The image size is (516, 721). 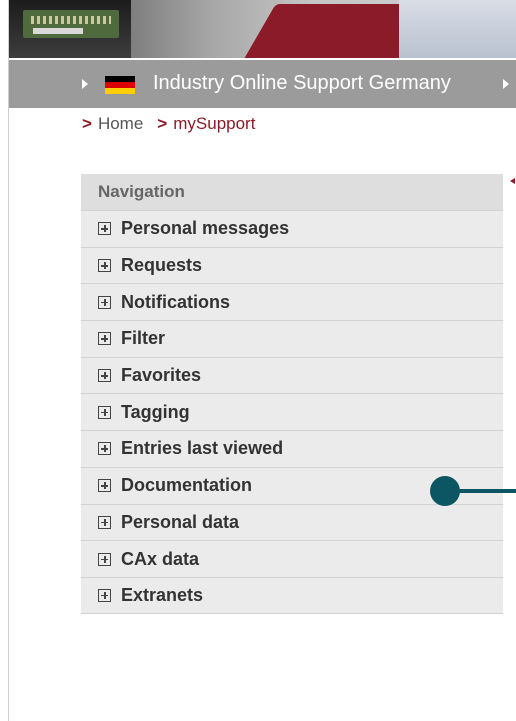 What do you see at coordinates (120, 123) in the screenshot?
I see `breadcrumb-home-link: Home` at bounding box center [120, 123].